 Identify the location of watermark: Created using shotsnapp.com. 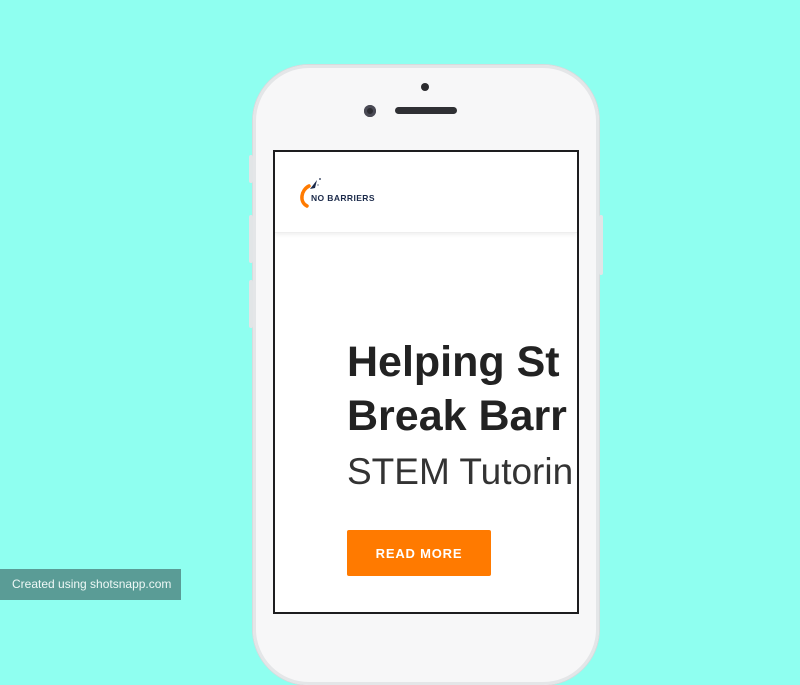
(90, 584).